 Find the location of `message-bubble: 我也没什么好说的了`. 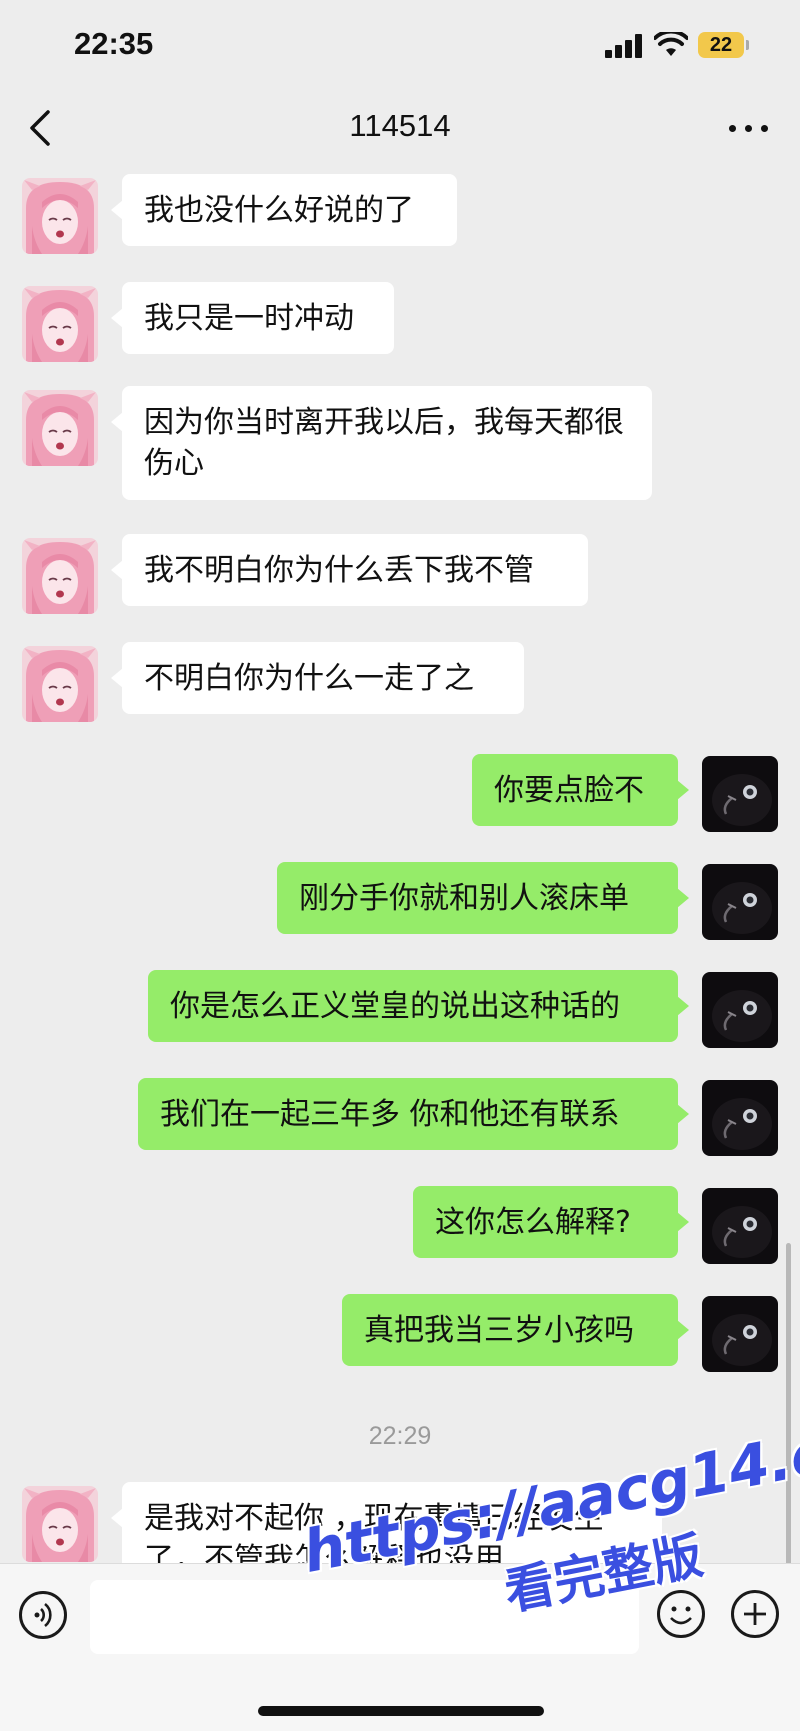

message-bubble: 我也没什么好说的了 is located at coordinates (284, 210).